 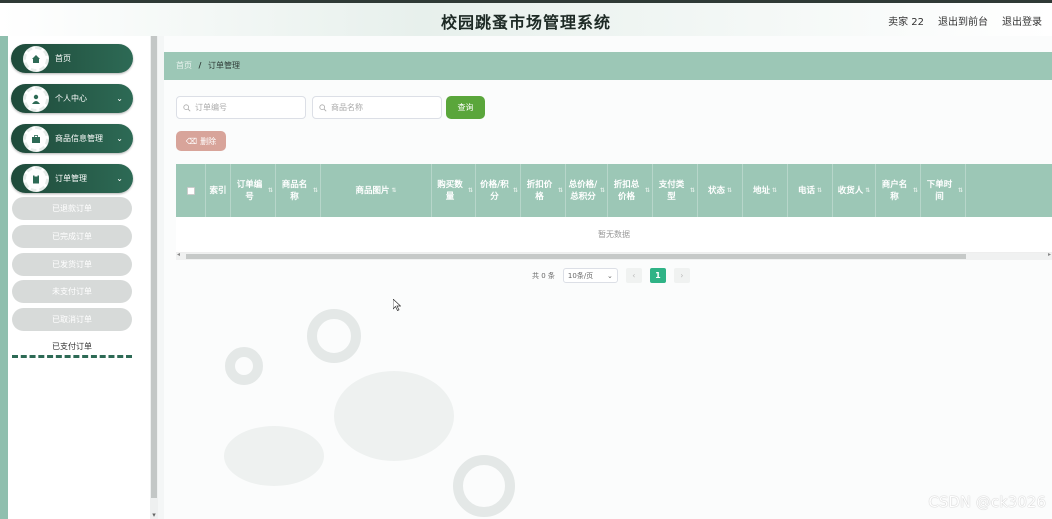 I want to click on delete-button: ⌫ 删除, so click(x=201, y=141).